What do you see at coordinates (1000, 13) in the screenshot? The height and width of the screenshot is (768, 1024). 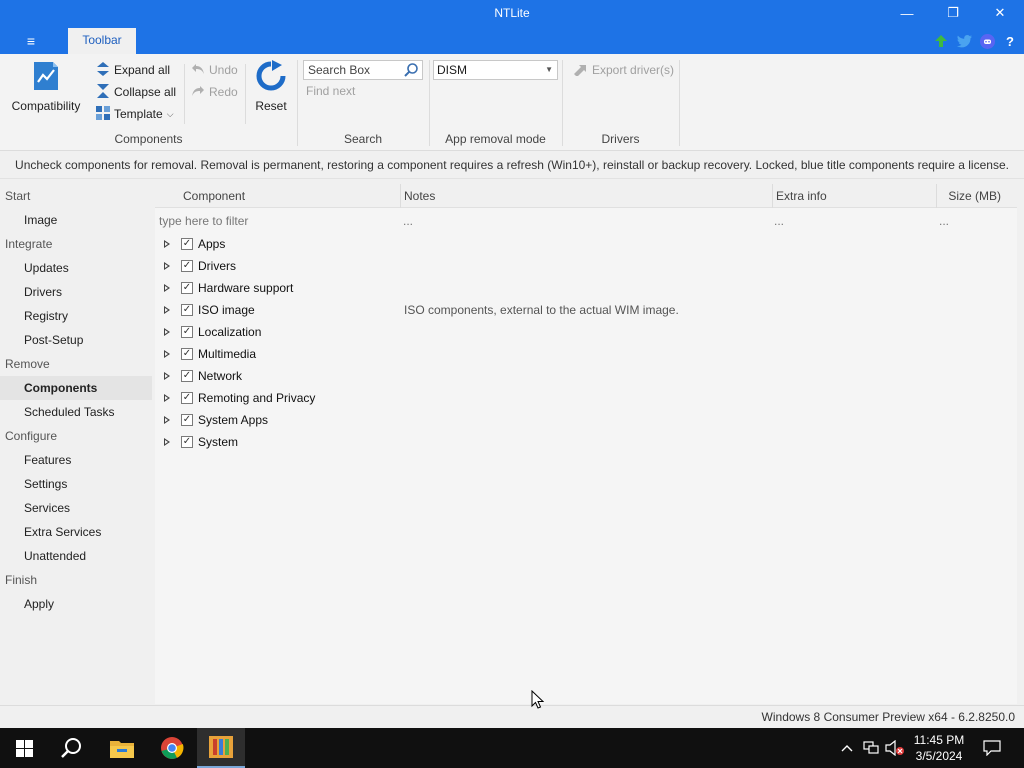 I see `close-button: ✕` at bounding box center [1000, 13].